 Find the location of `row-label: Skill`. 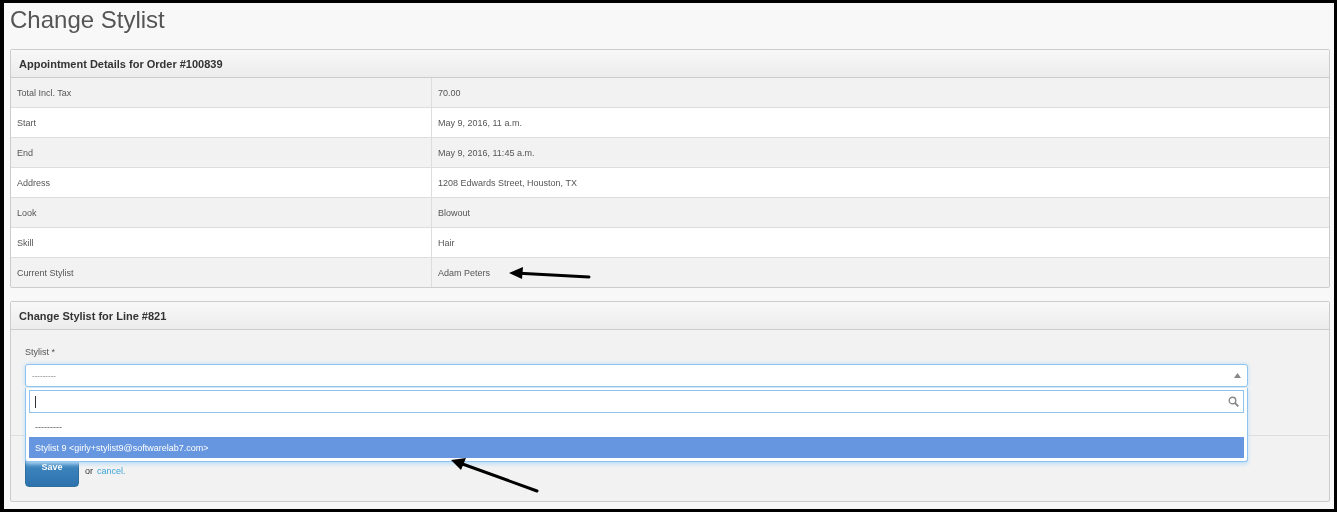

row-label: Skill is located at coordinates (25, 243).